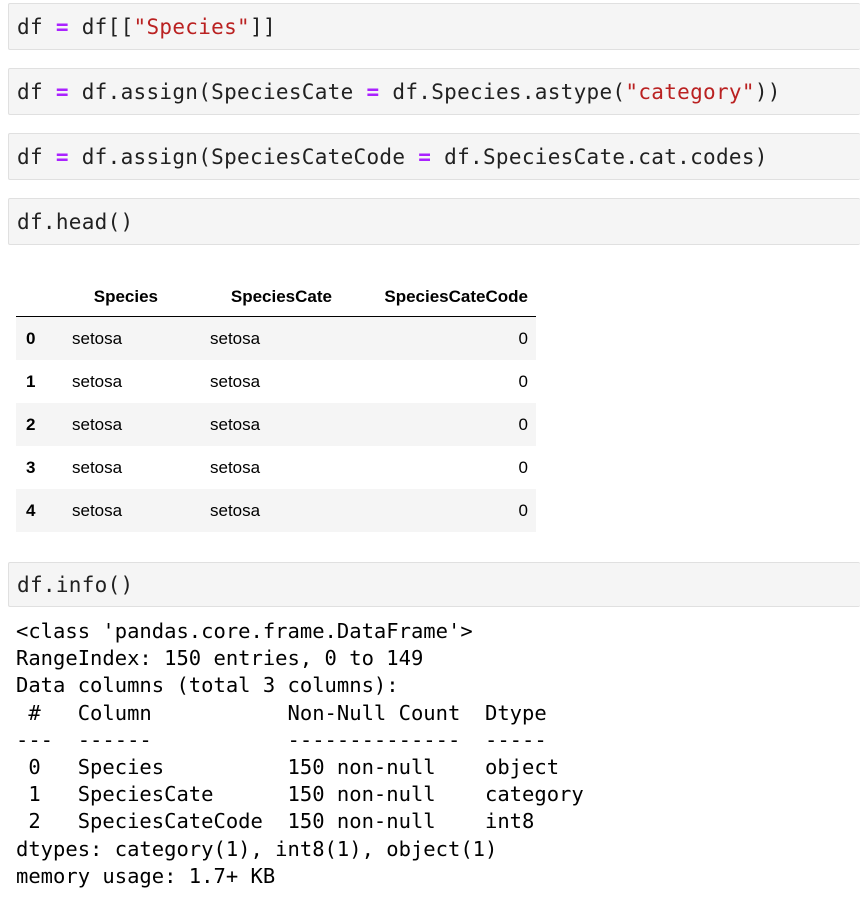 The image size is (860, 904). I want to click on row-index: 4, so click(31, 510).